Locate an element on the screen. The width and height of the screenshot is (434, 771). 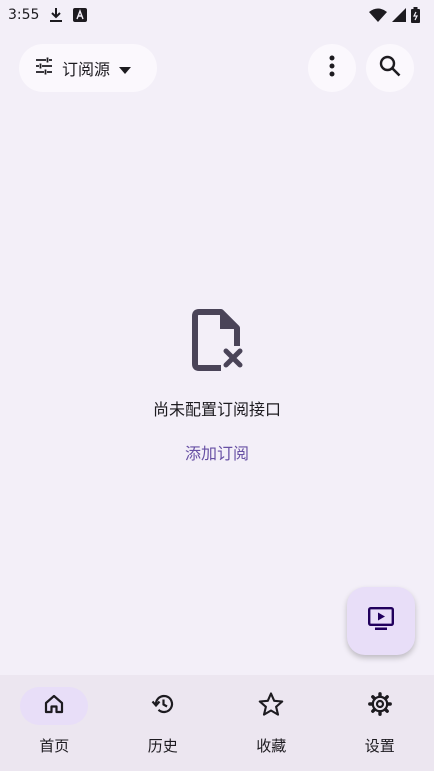
bottom-navigation: 首页 历史 收藏 设置 is located at coordinates (217, 723).